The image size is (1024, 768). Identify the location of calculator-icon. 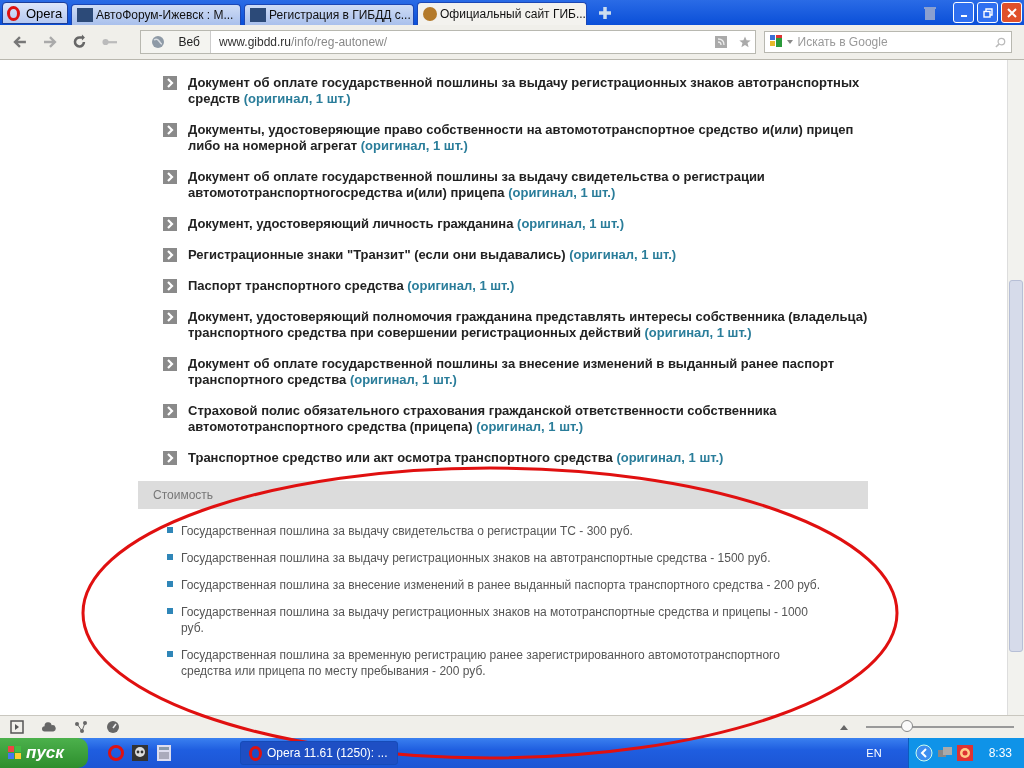
(164, 753).